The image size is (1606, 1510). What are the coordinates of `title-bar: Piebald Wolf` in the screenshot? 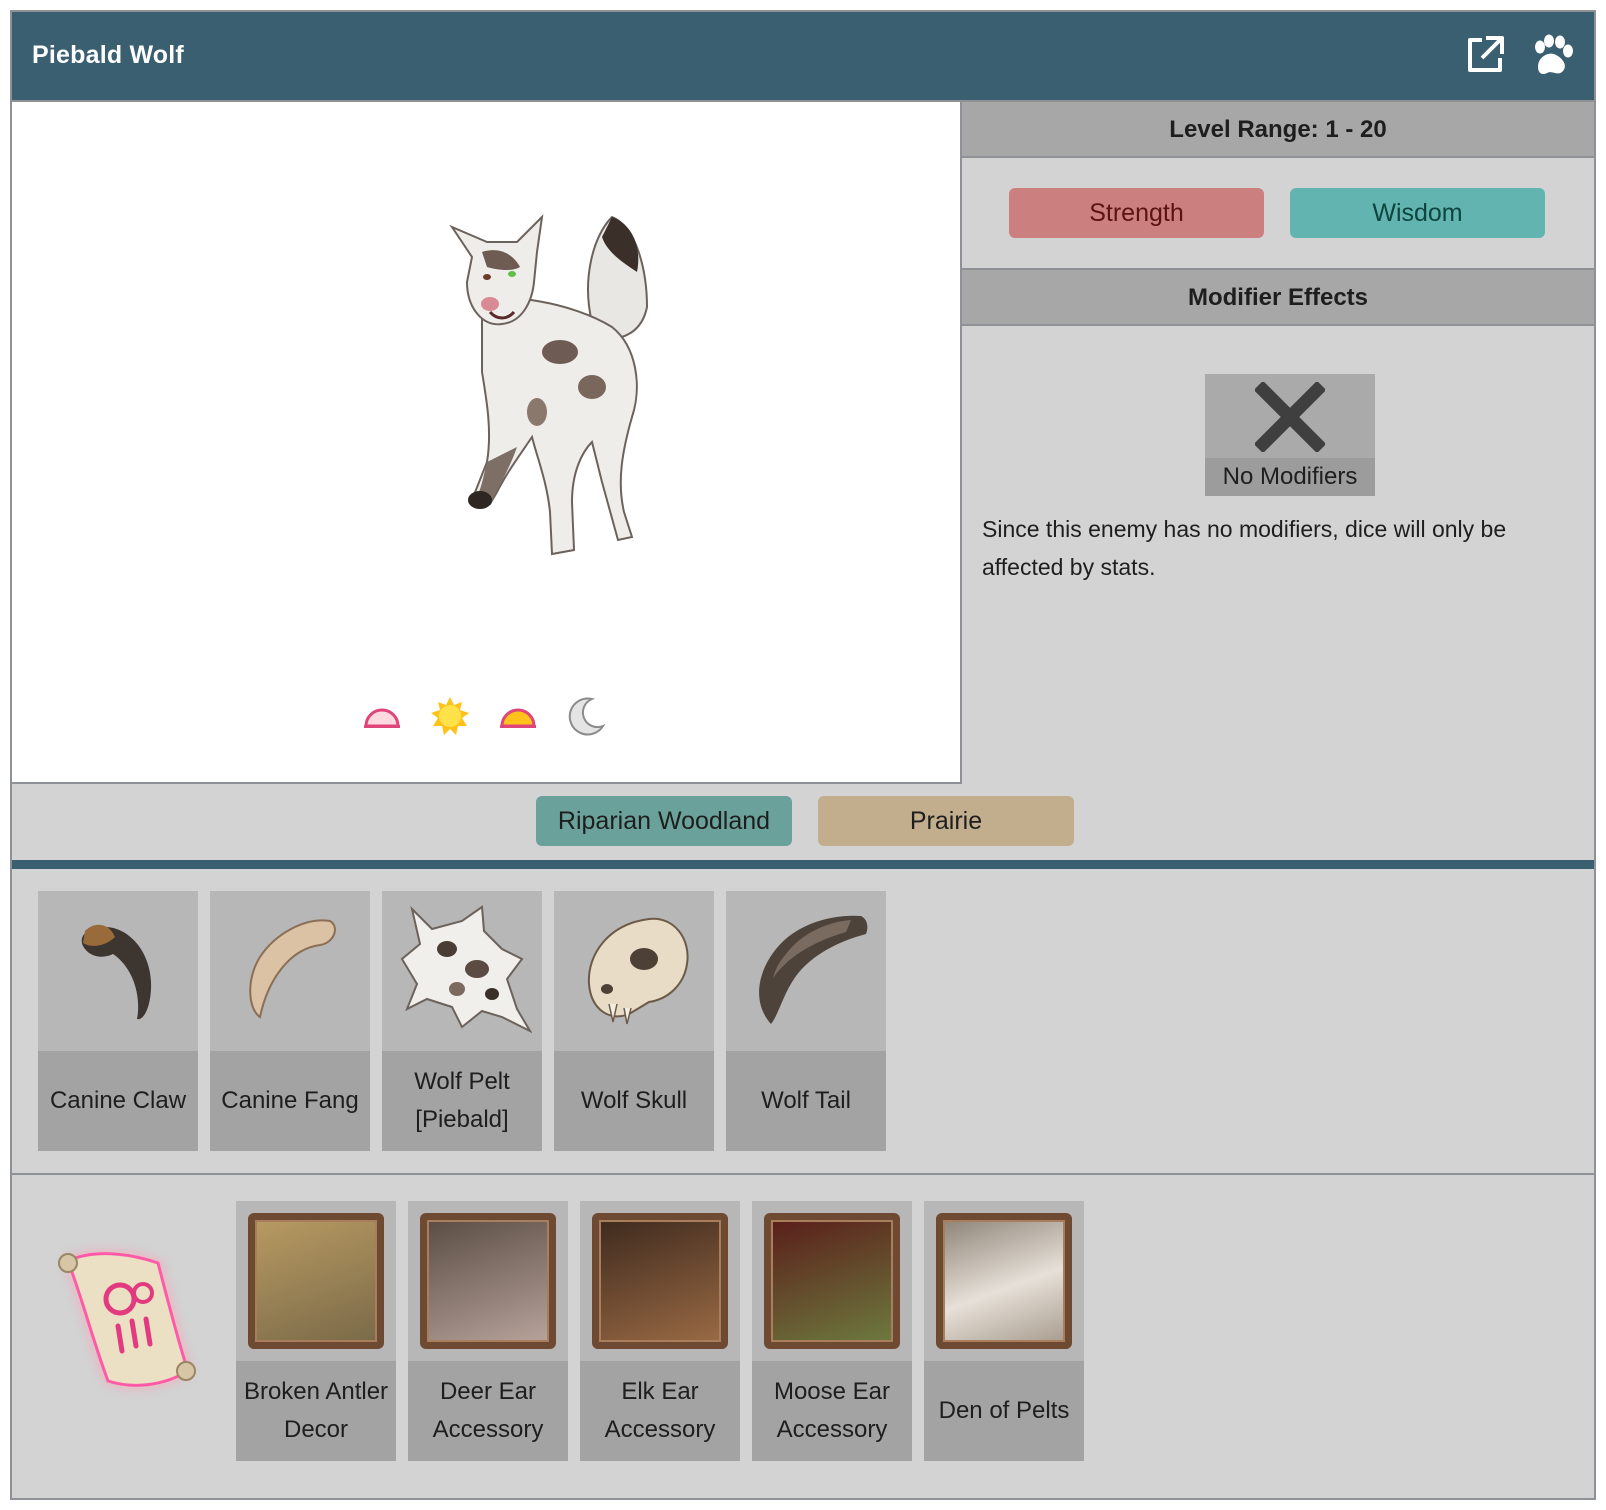 It's located at (803, 57).